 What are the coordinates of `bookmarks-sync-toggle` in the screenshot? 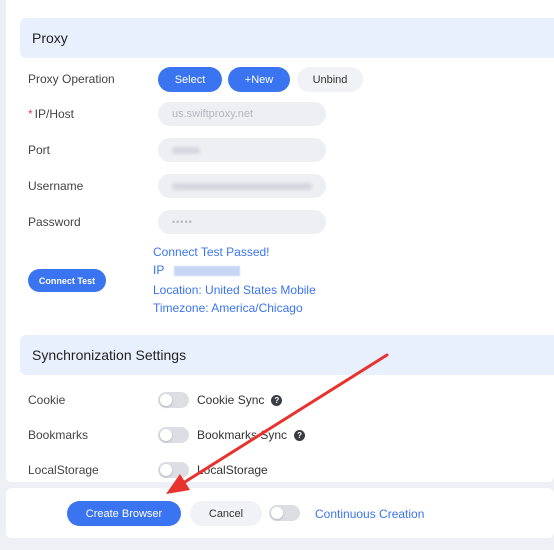 It's located at (173, 435).